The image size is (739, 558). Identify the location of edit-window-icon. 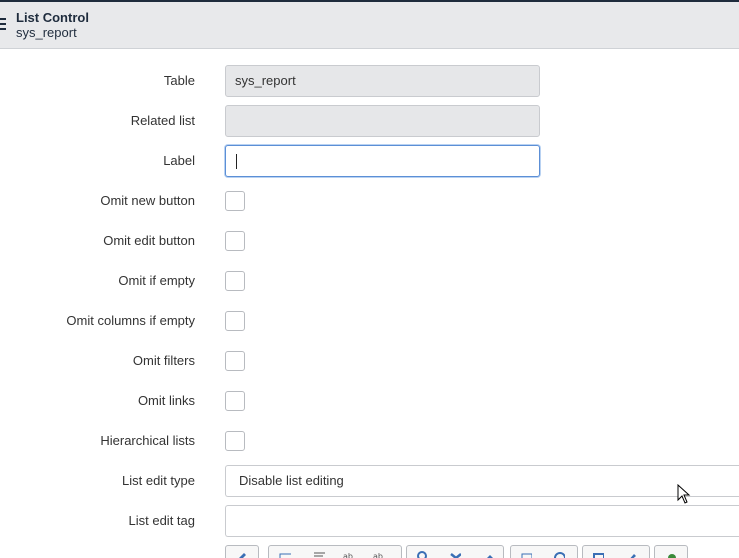
(526, 555).